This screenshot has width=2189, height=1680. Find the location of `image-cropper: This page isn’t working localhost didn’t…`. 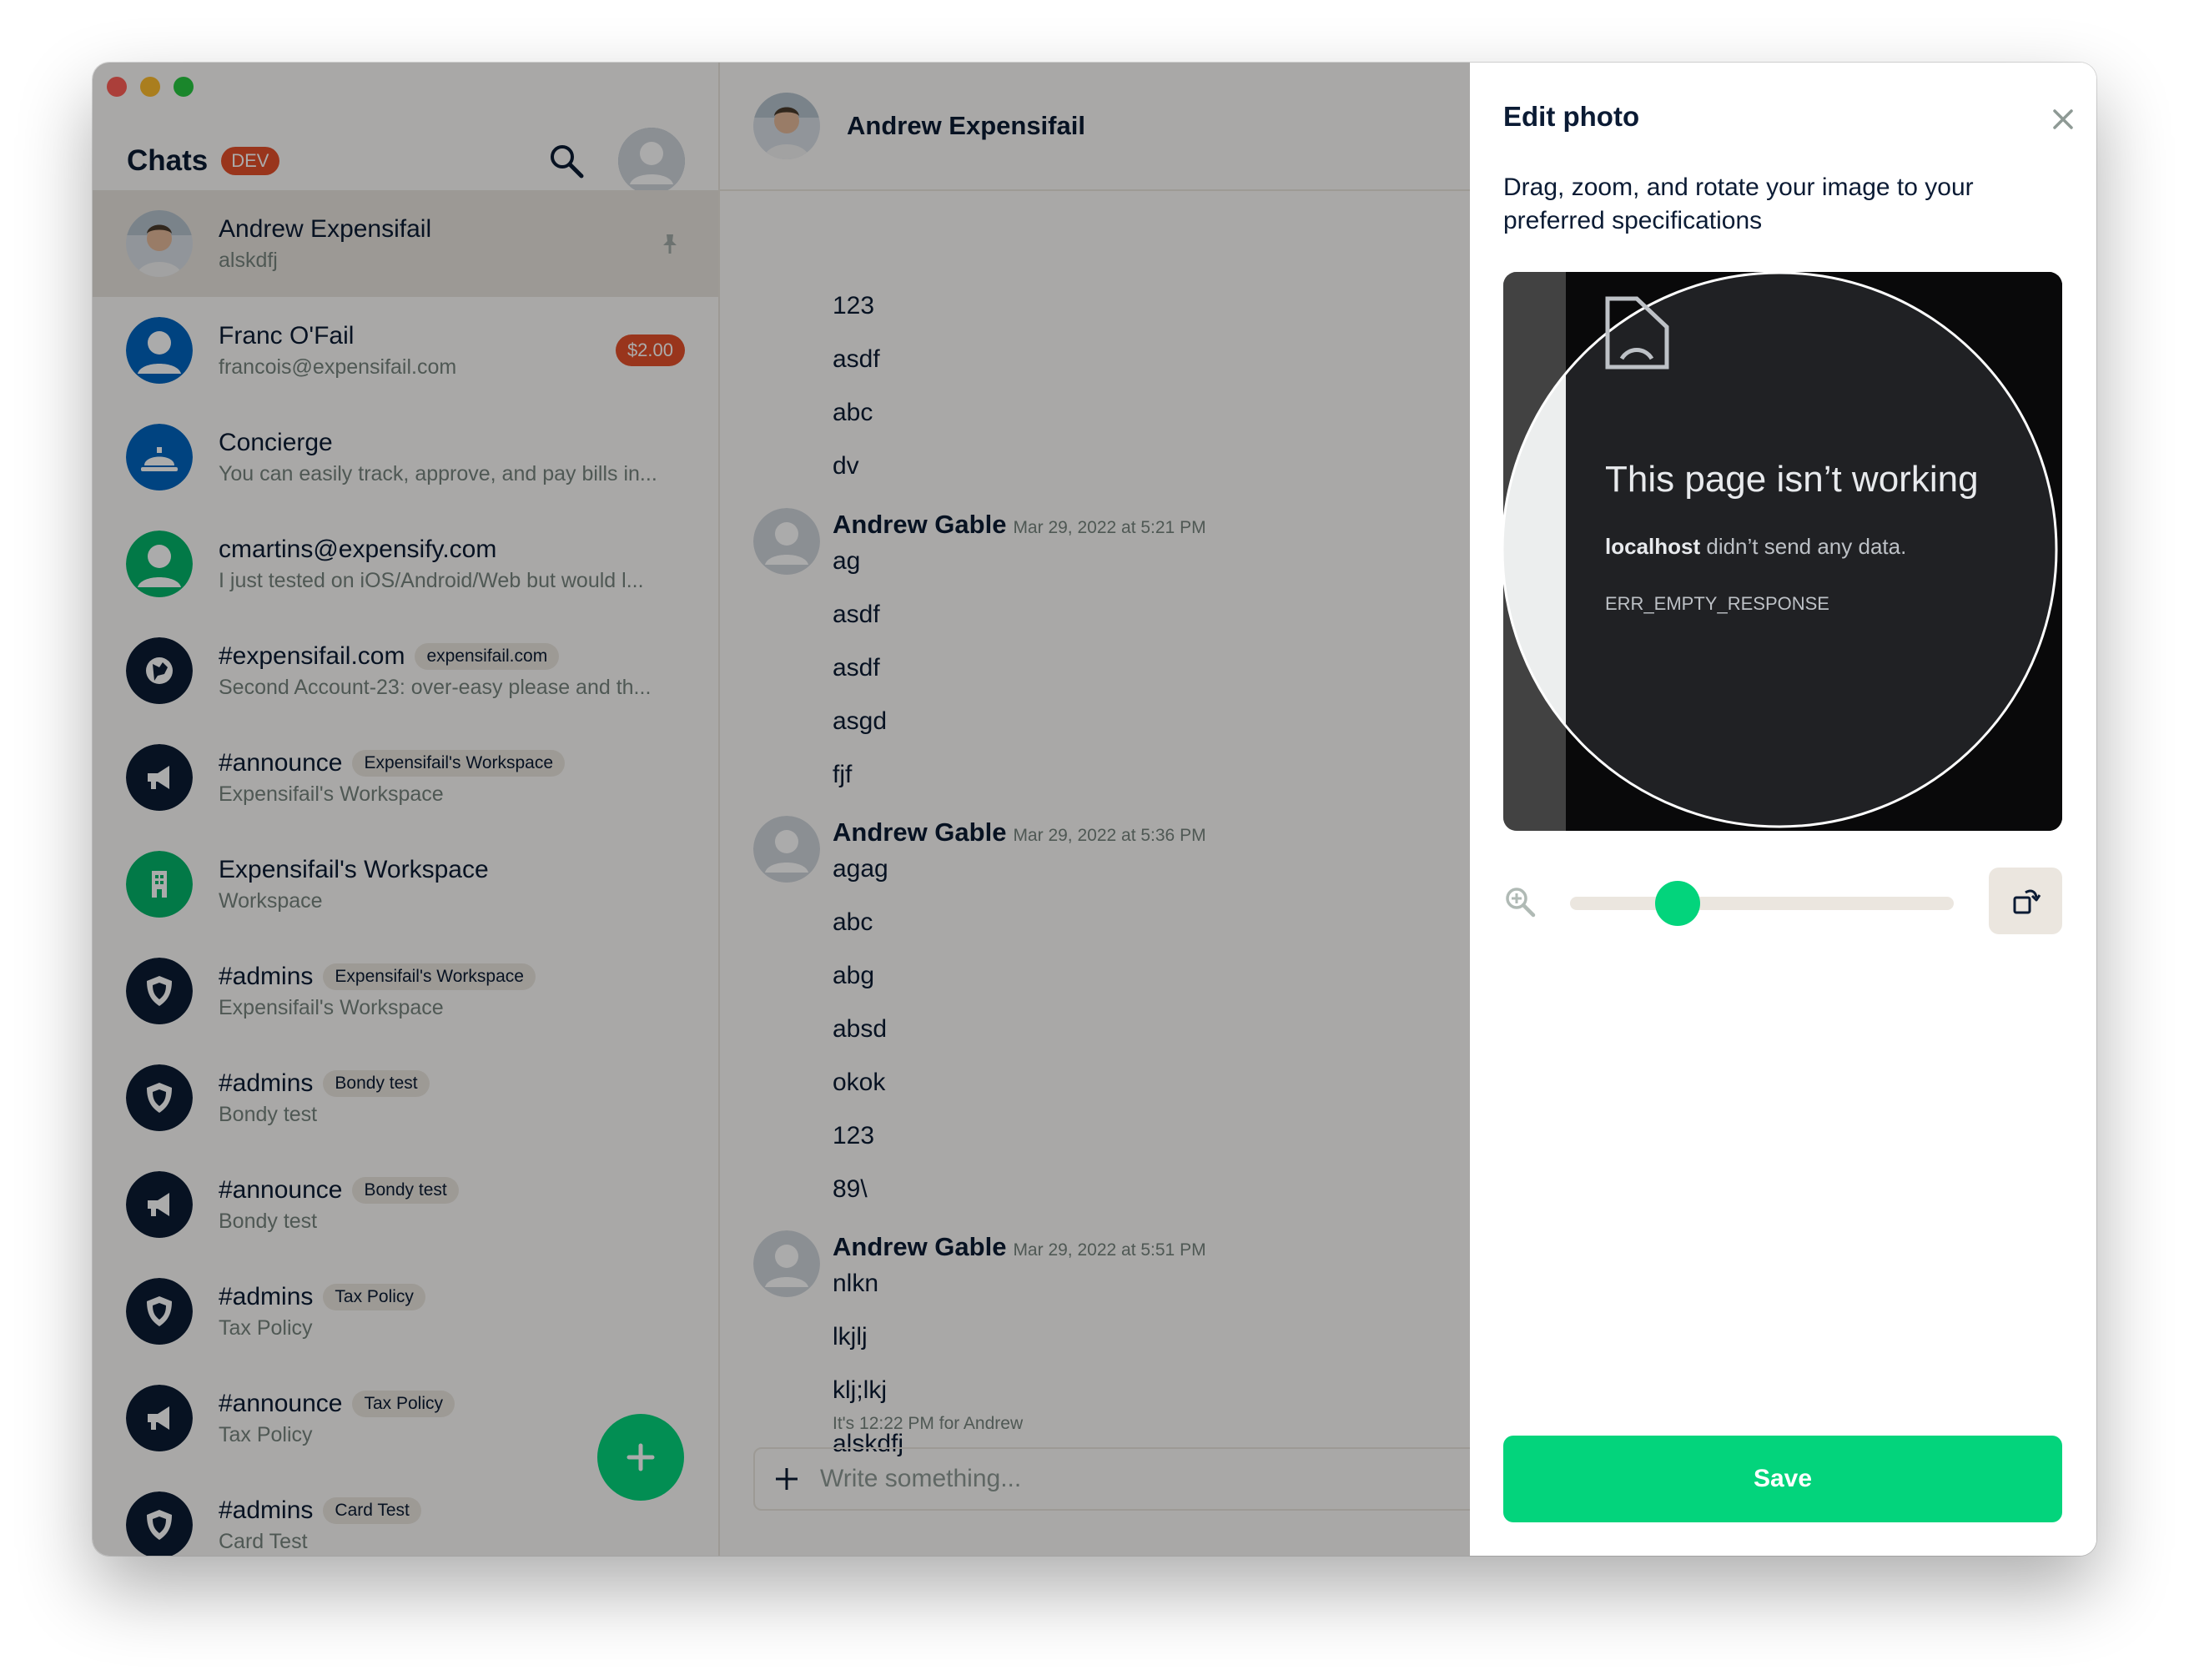

image-cropper: This page isn’t working localhost didn’t… is located at coordinates (1782, 551).